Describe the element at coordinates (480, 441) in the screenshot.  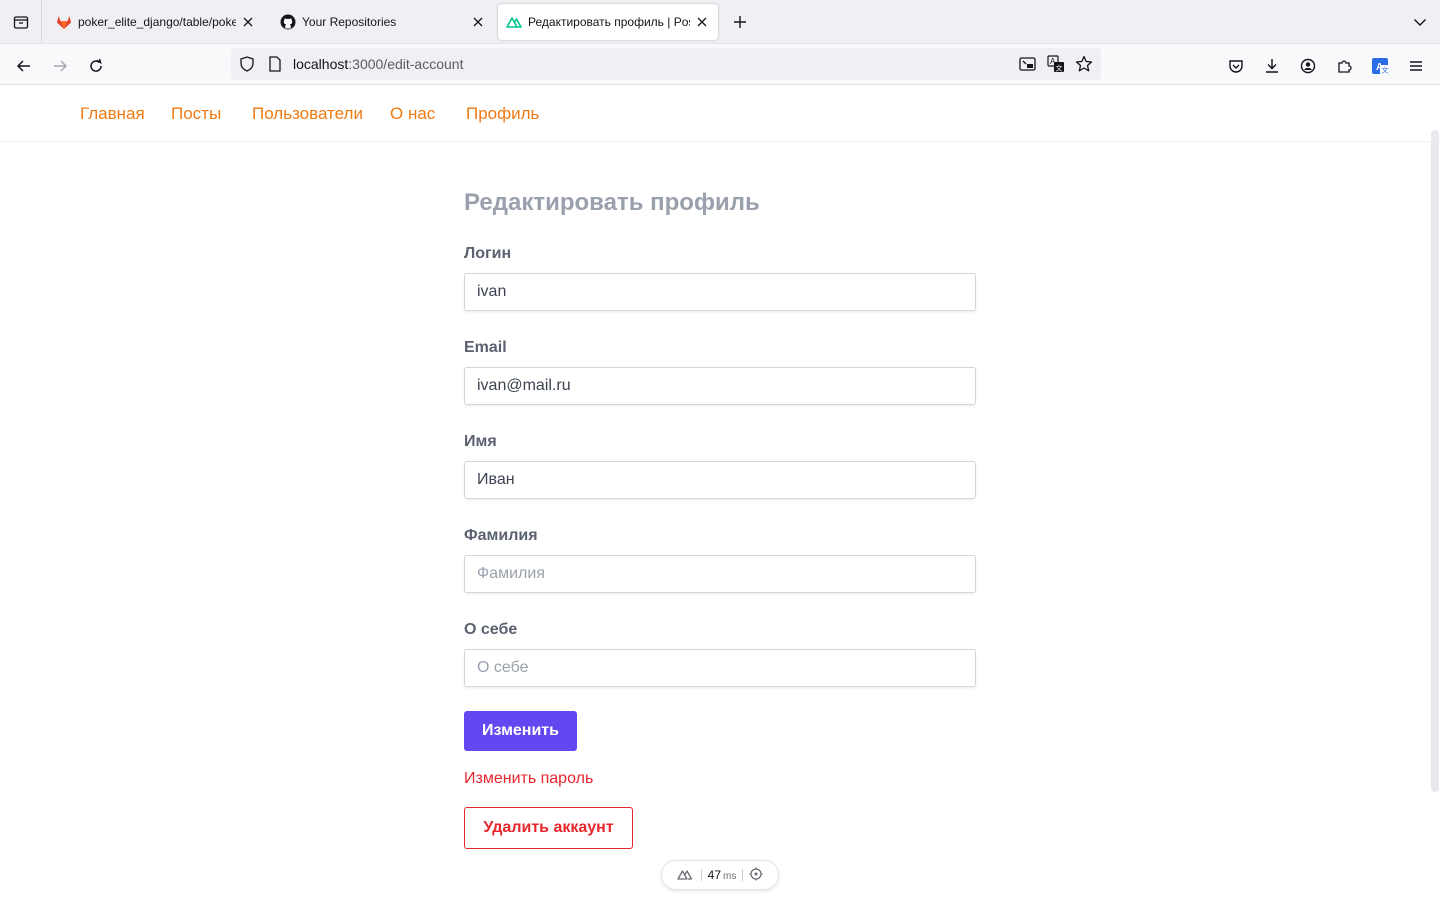
I see `first-name-label: Имя` at that location.